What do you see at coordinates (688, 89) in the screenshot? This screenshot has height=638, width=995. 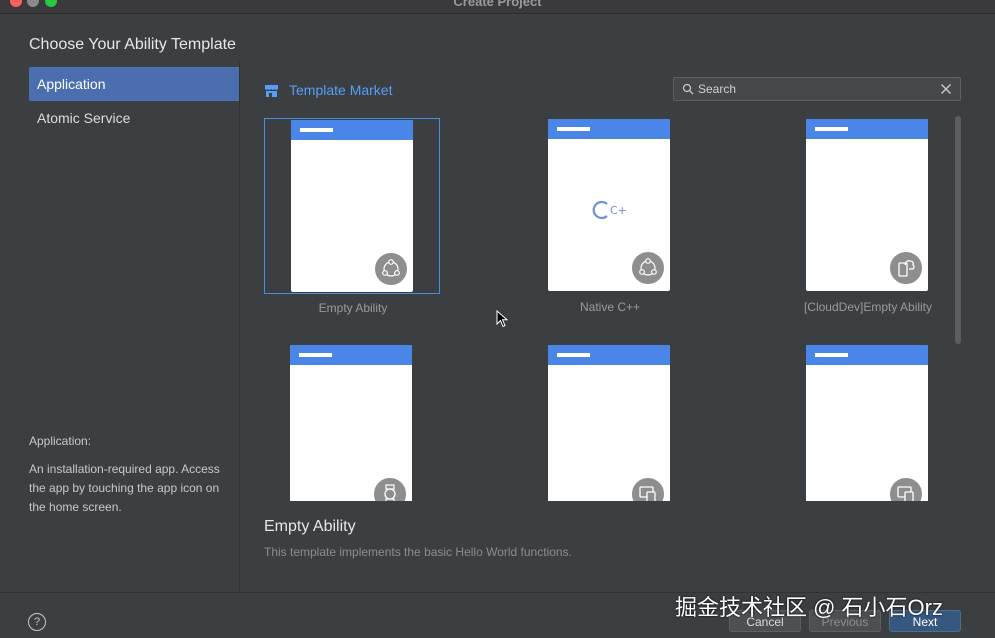 I see `search-icon` at bounding box center [688, 89].